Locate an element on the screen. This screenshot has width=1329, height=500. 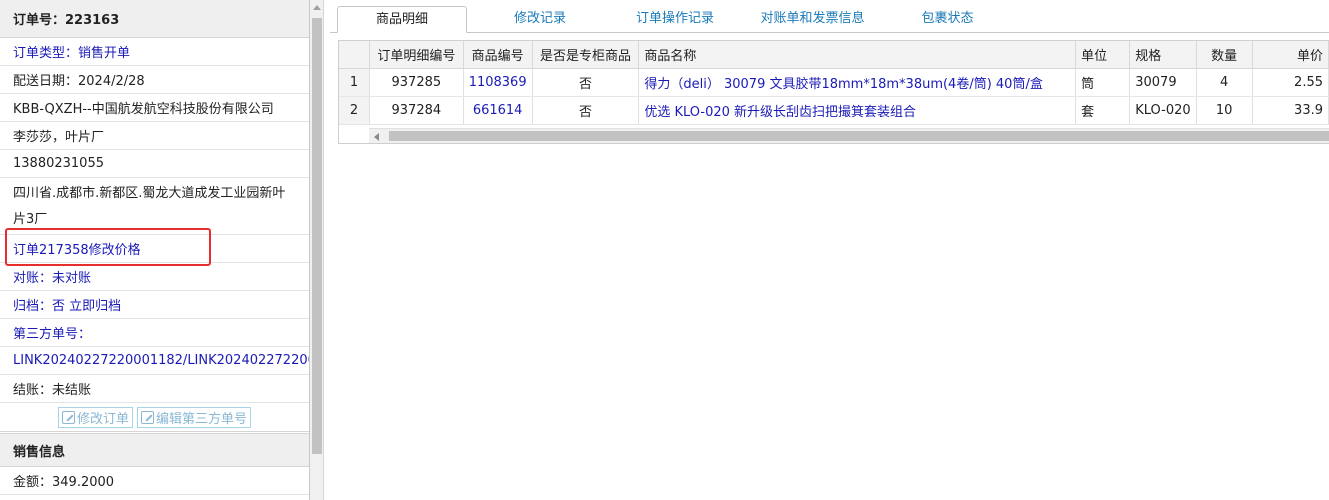
product-code-link: 661614 is located at coordinates (498, 110).